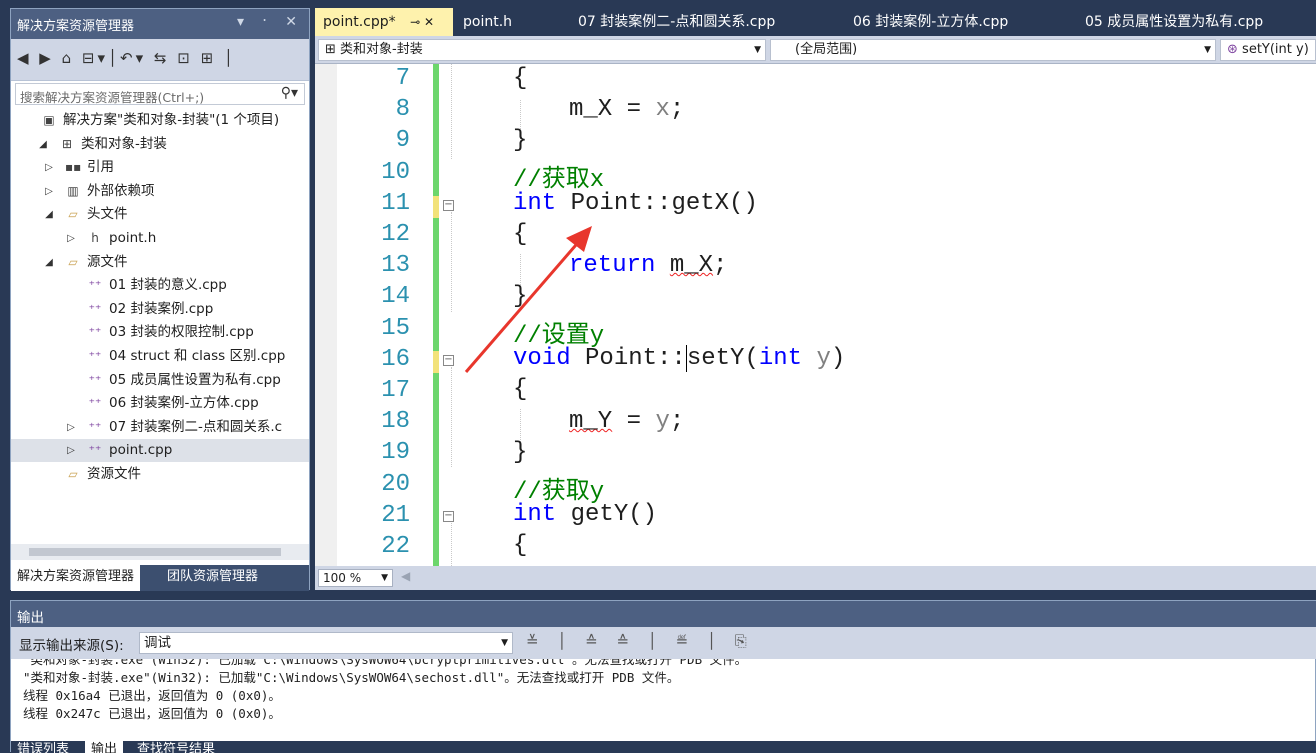 This screenshot has width=1316, height=753. I want to click on tree-item: ▷ ▥ 外部依赖项, so click(160, 191).